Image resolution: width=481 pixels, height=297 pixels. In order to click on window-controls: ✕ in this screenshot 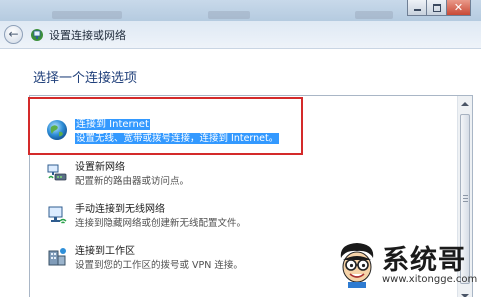, I will do `click(439, 8)`.